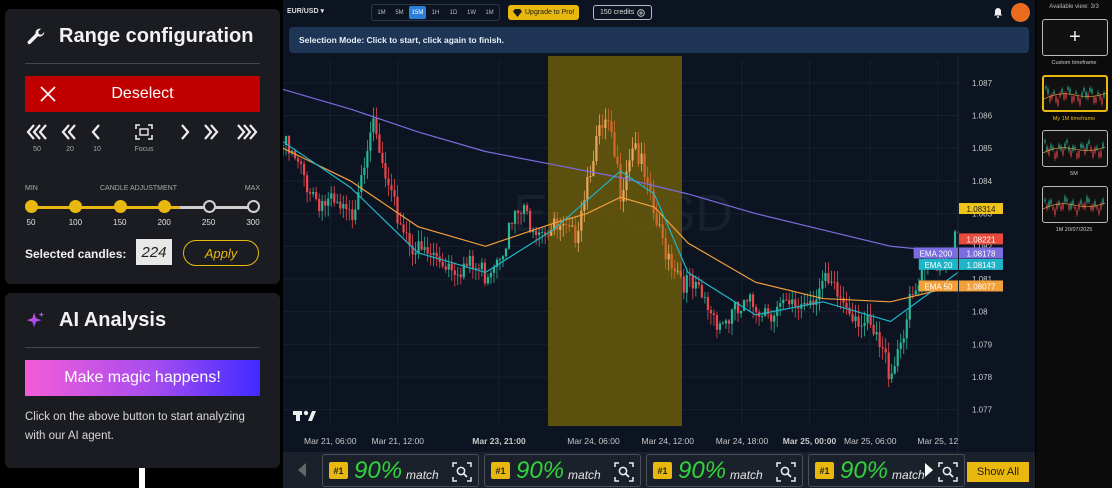 Image resolution: width=1112 pixels, height=488 pixels. I want to click on nav-double-chevron-right-button, so click(212, 139).